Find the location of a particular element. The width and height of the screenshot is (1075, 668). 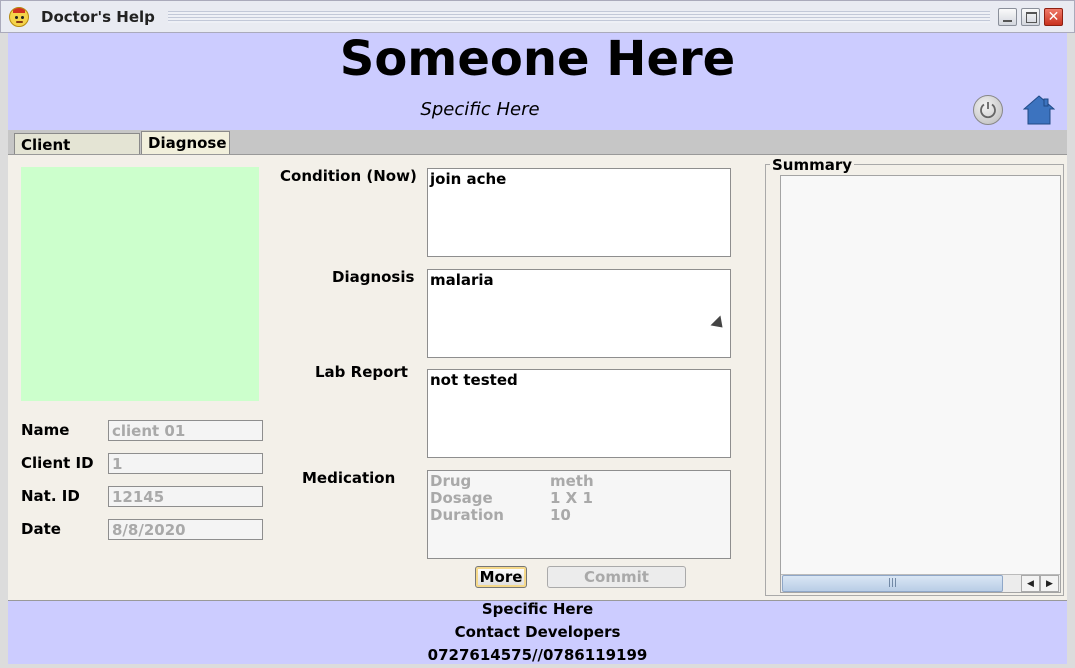

nat-id-label: Nat. ID is located at coordinates (50, 496).